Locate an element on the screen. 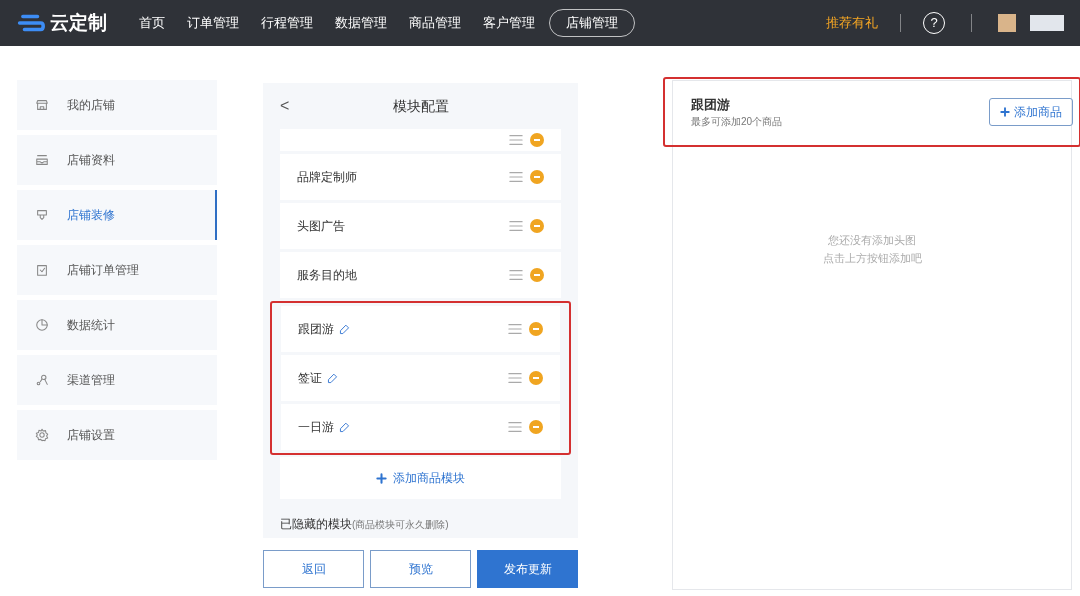  add-product-button: 添加商品 is located at coordinates (1031, 112).